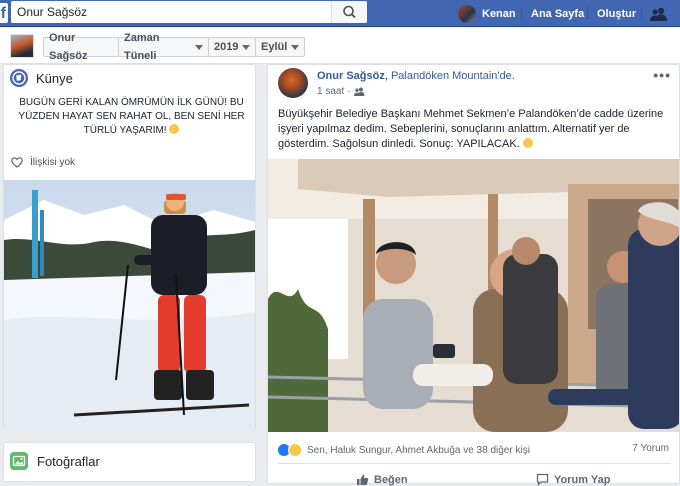 The height and width of the screenshot is (486, 680). I want to click on photos-title: Fotoğraflar, so click(68, 461).